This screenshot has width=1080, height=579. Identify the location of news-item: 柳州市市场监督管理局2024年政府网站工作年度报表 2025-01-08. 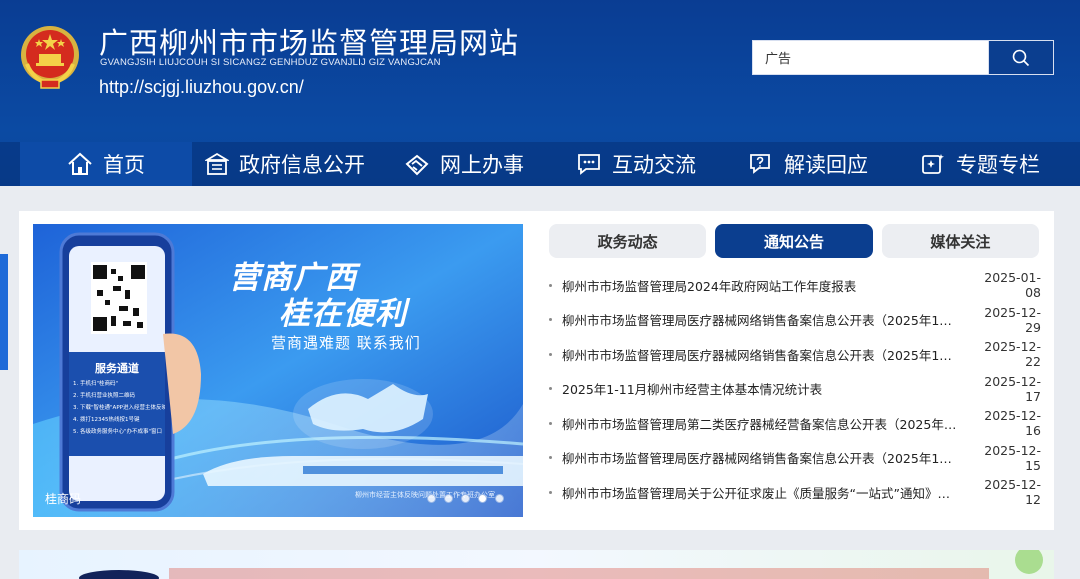
(795, 285).